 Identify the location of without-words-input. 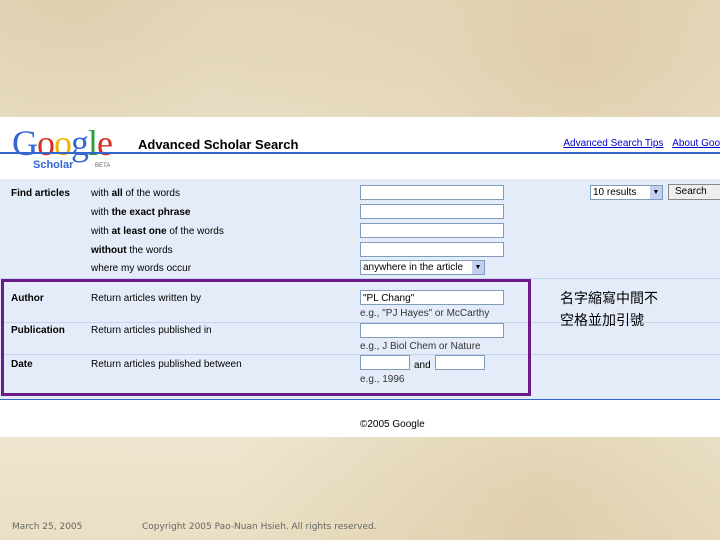
(432, 249).